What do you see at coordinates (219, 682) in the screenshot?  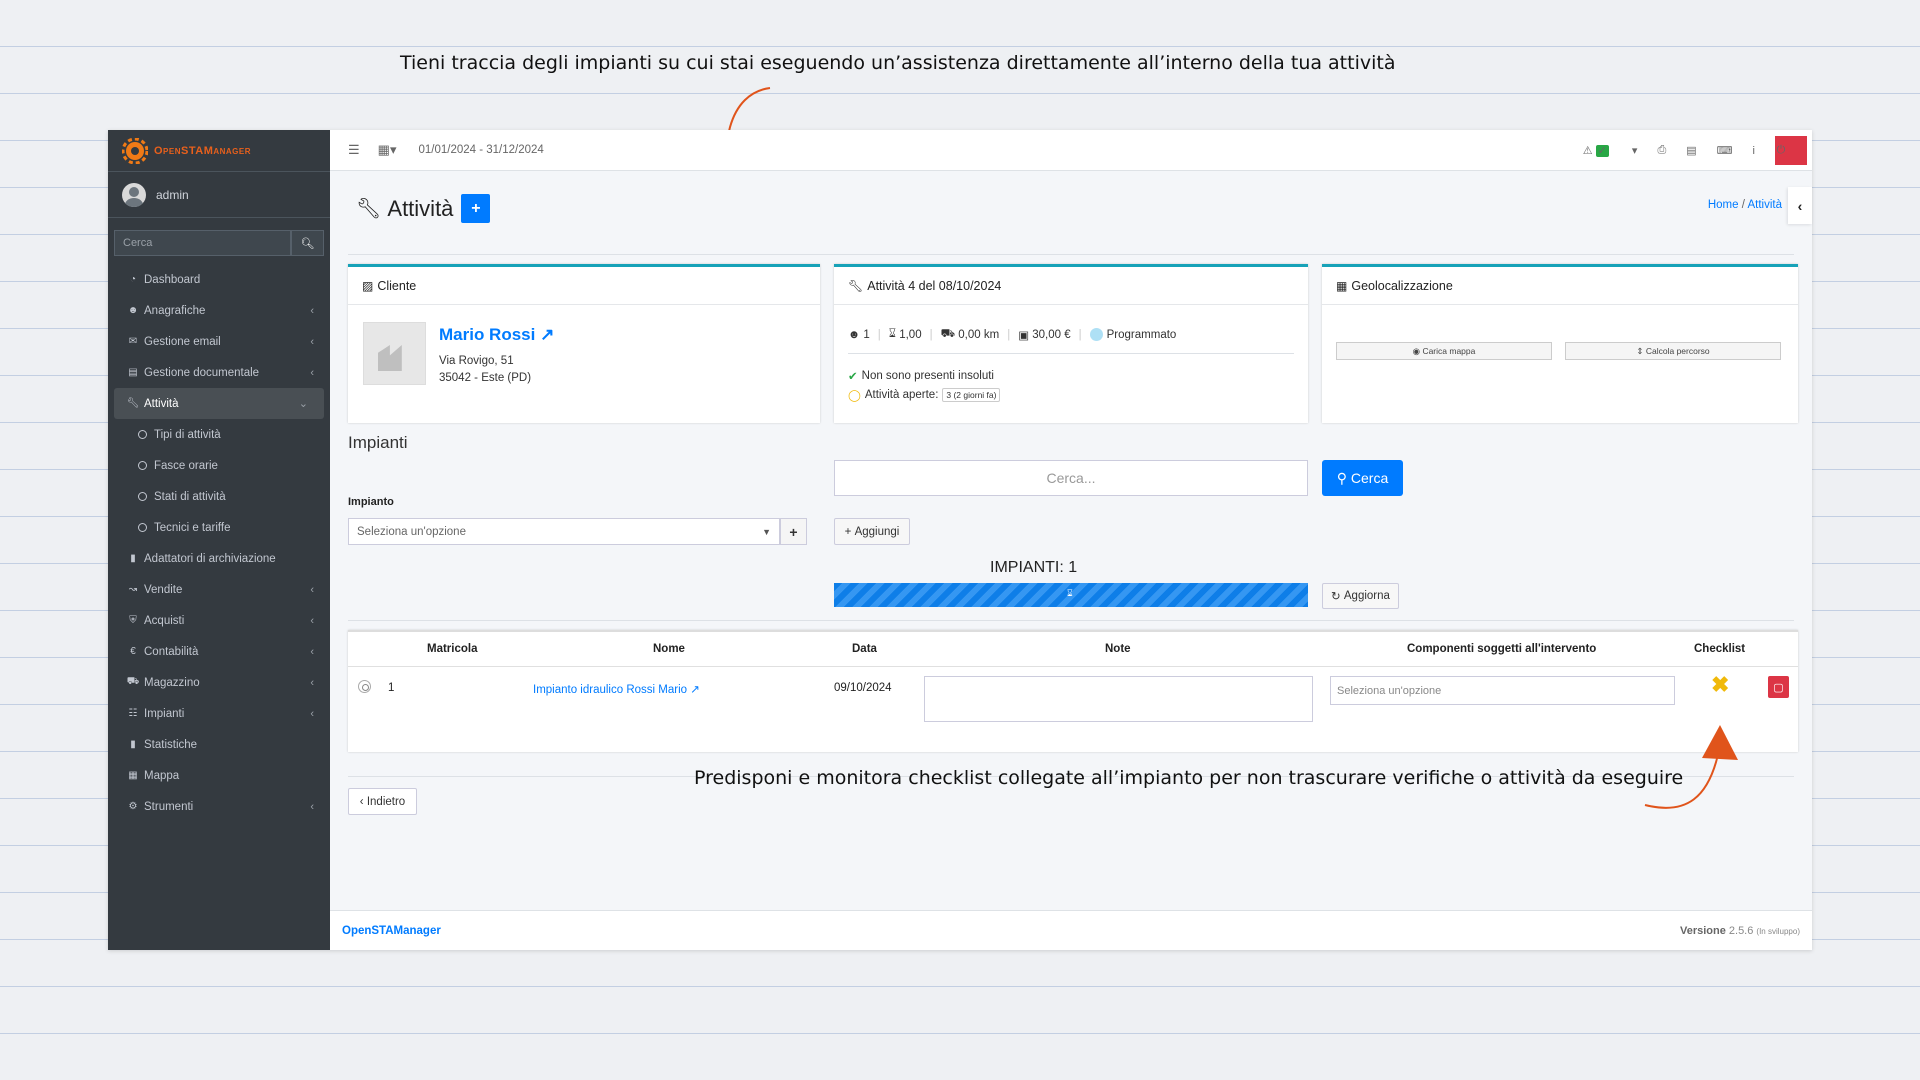 I see `sidebar-item-magazzino: ⛟ Magazzino ‹` at bounding box center [219, 682].